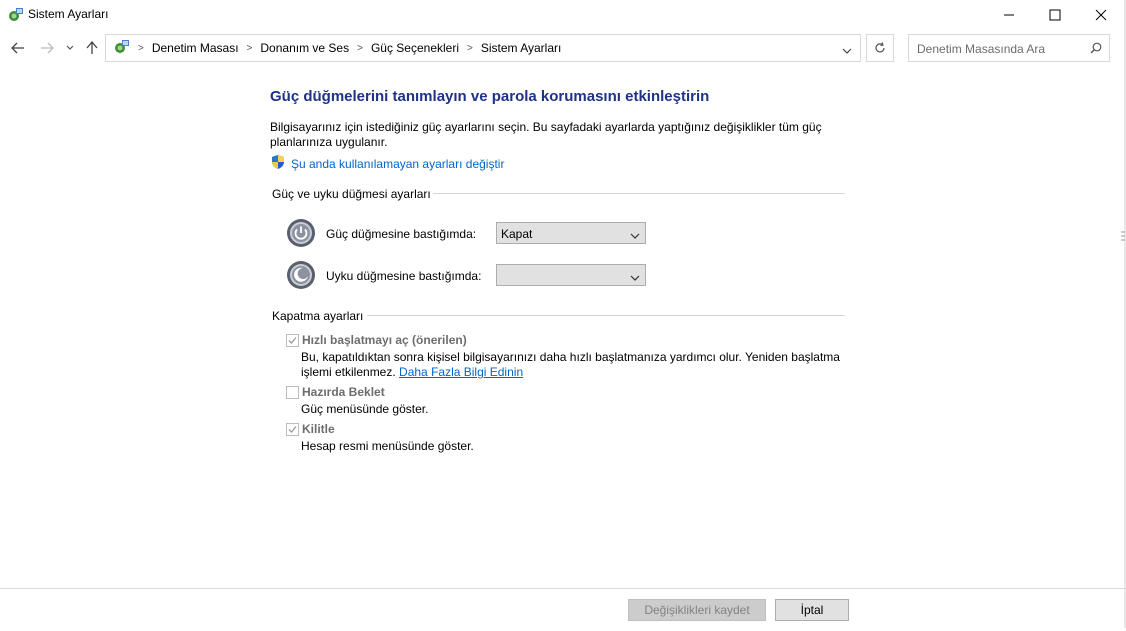 Image resolution: width=1126 pixels, height=631 pixels. What do you see at coordinates (571, 233) in the screenshot?
I see `power-button-action-select: Kapat` at bounding box center [571, 233].